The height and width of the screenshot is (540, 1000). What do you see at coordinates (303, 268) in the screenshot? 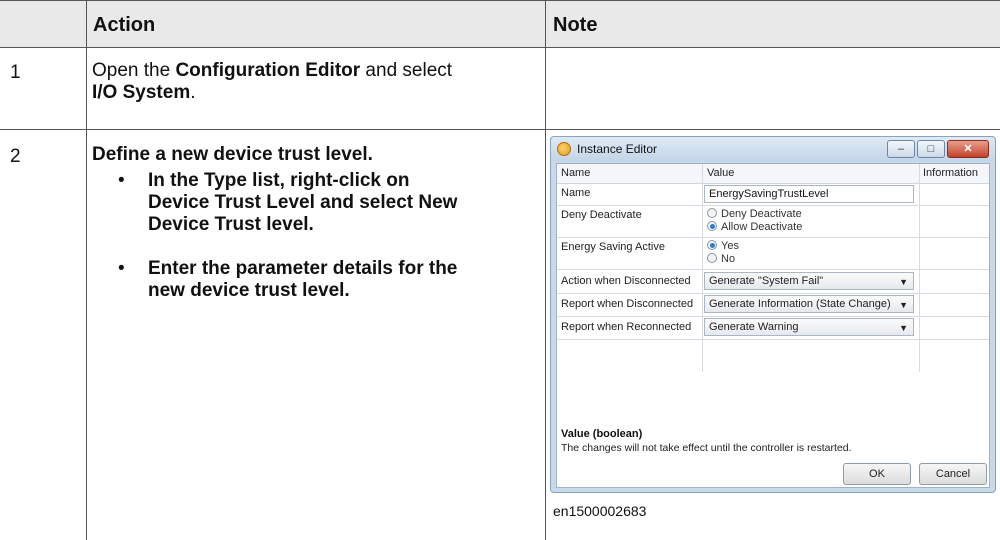
I see `bullet-text-part: Enter the parameter details for the` at bounding box center [303, 268].